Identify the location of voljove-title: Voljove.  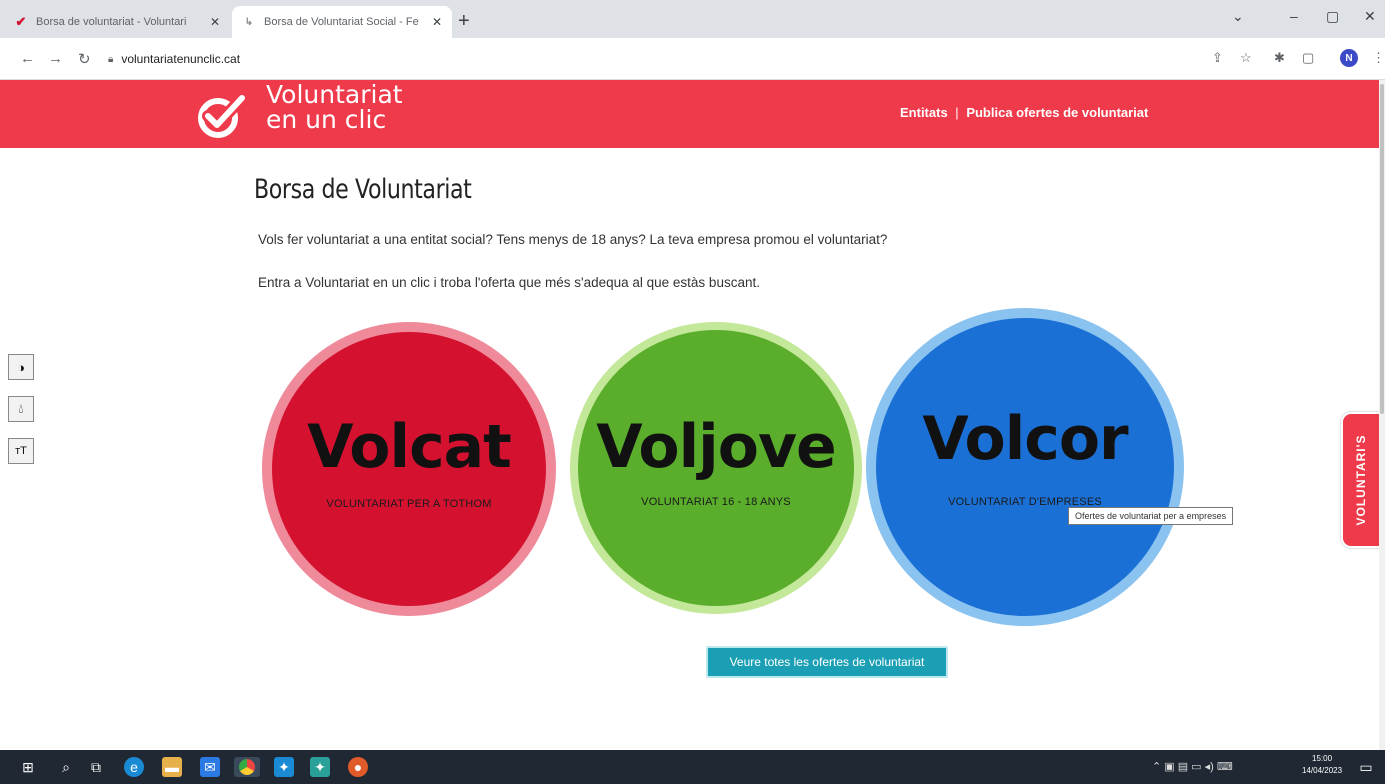
(716, 447).